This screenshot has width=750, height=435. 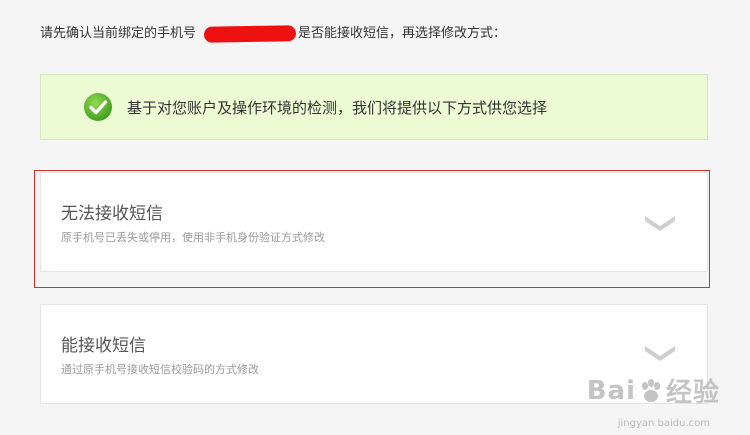 I want to click on option-description: 通过原手机号接收短信校验码的方式修改, so click(x=160, y=369).